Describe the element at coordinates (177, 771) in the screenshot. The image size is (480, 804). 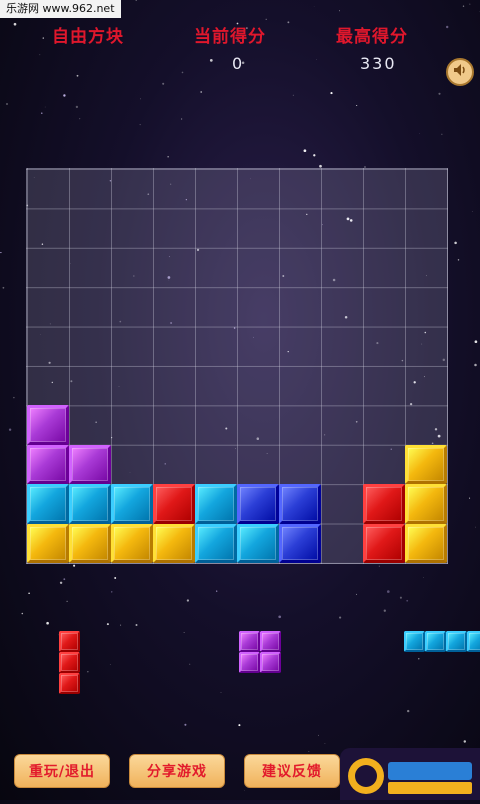
I see `share-game-button: 分享游戏` at that location.